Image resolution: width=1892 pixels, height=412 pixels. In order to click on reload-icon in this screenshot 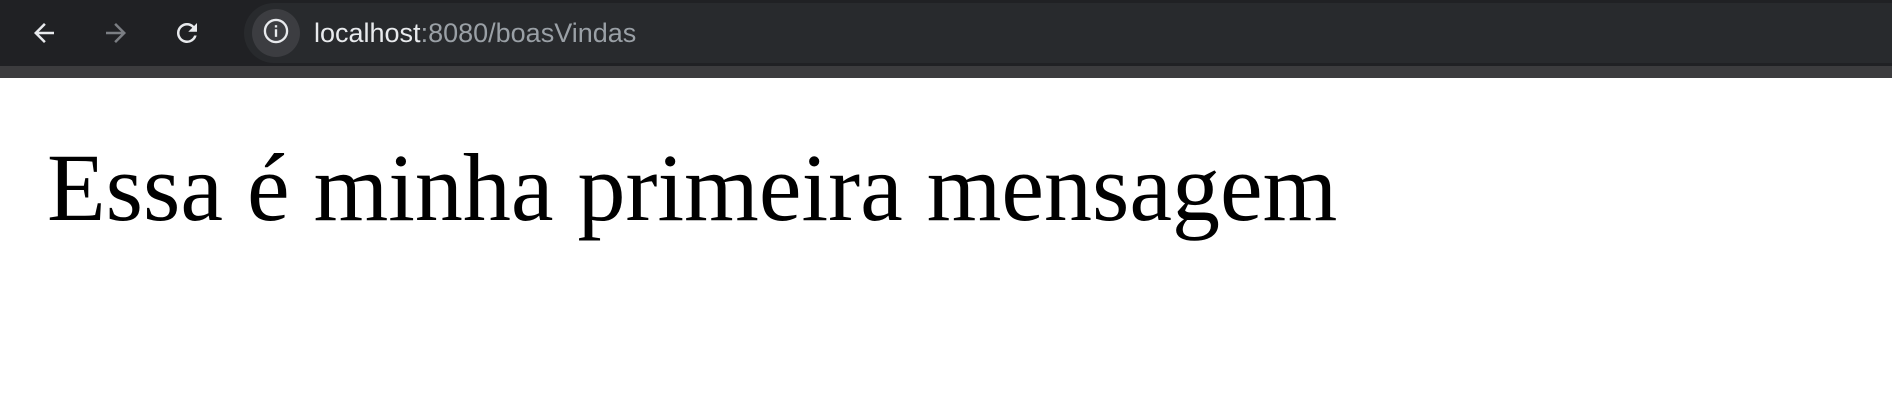, I will do `click(187, 33)`.